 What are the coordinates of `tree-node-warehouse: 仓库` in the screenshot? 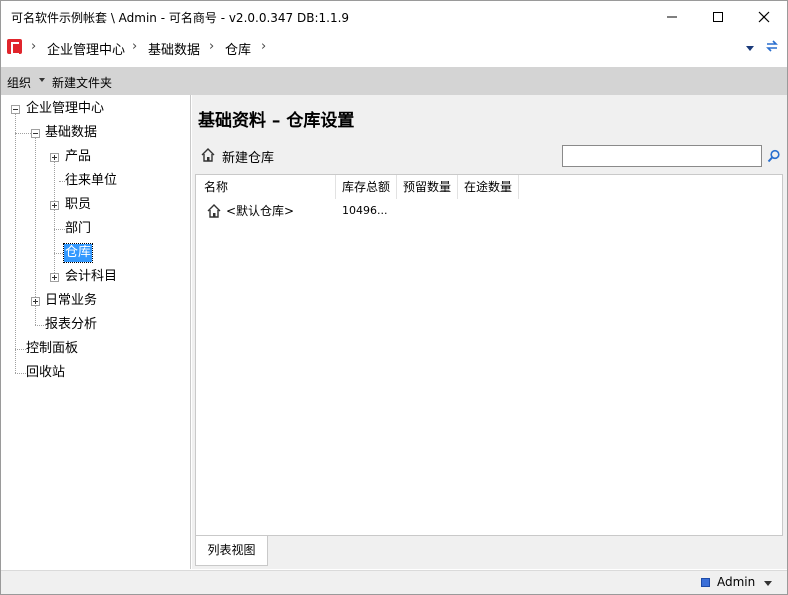 It's located at (78, 253).